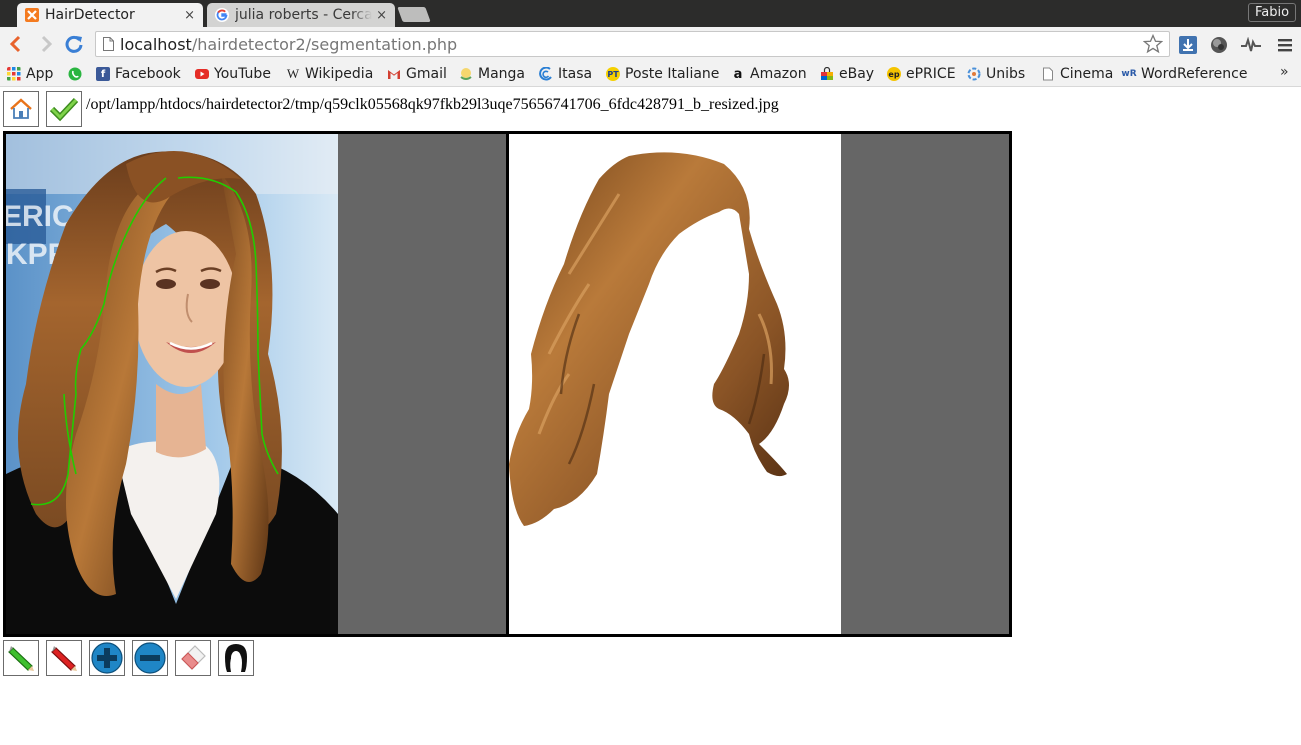 The height and width of the screenshot is (745, 1301). I want to click on bookmark-poste-italiane: PT Poste Italiane, so click(662, 74).